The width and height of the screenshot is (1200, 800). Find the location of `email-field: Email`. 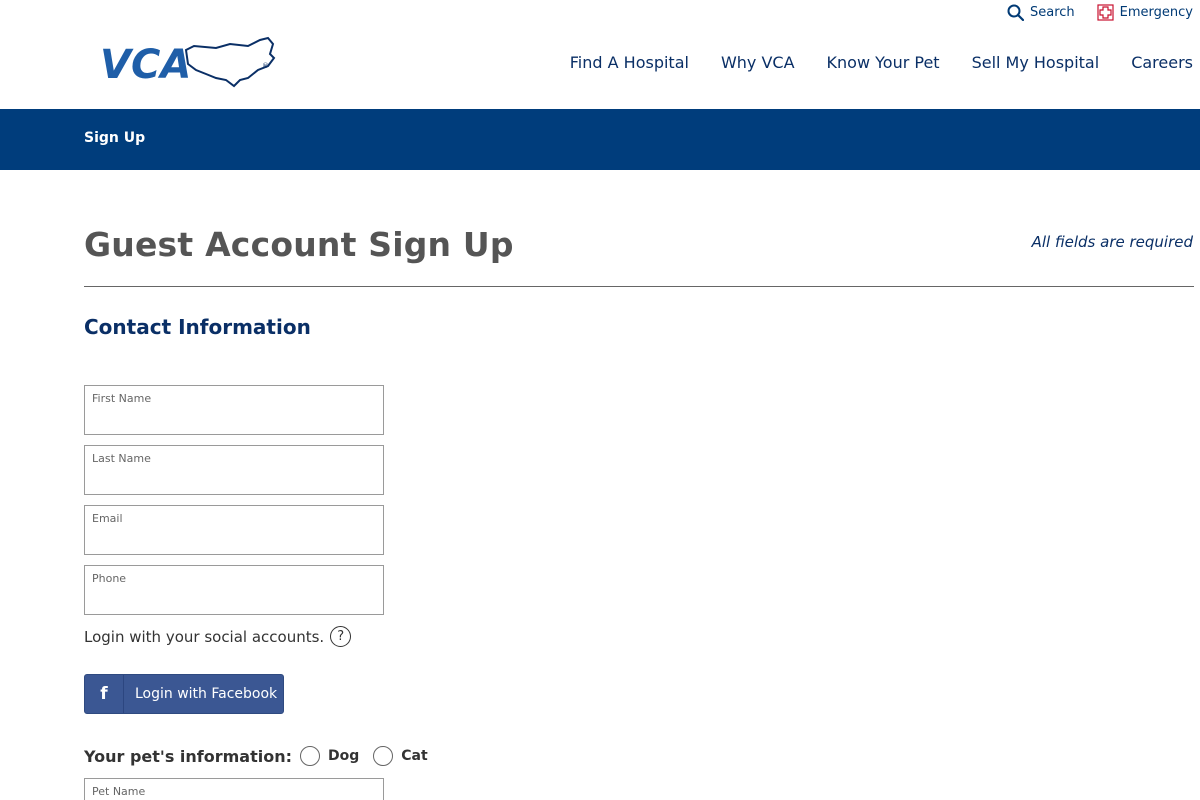

email-field: Email is located at coordinates (234, 530).